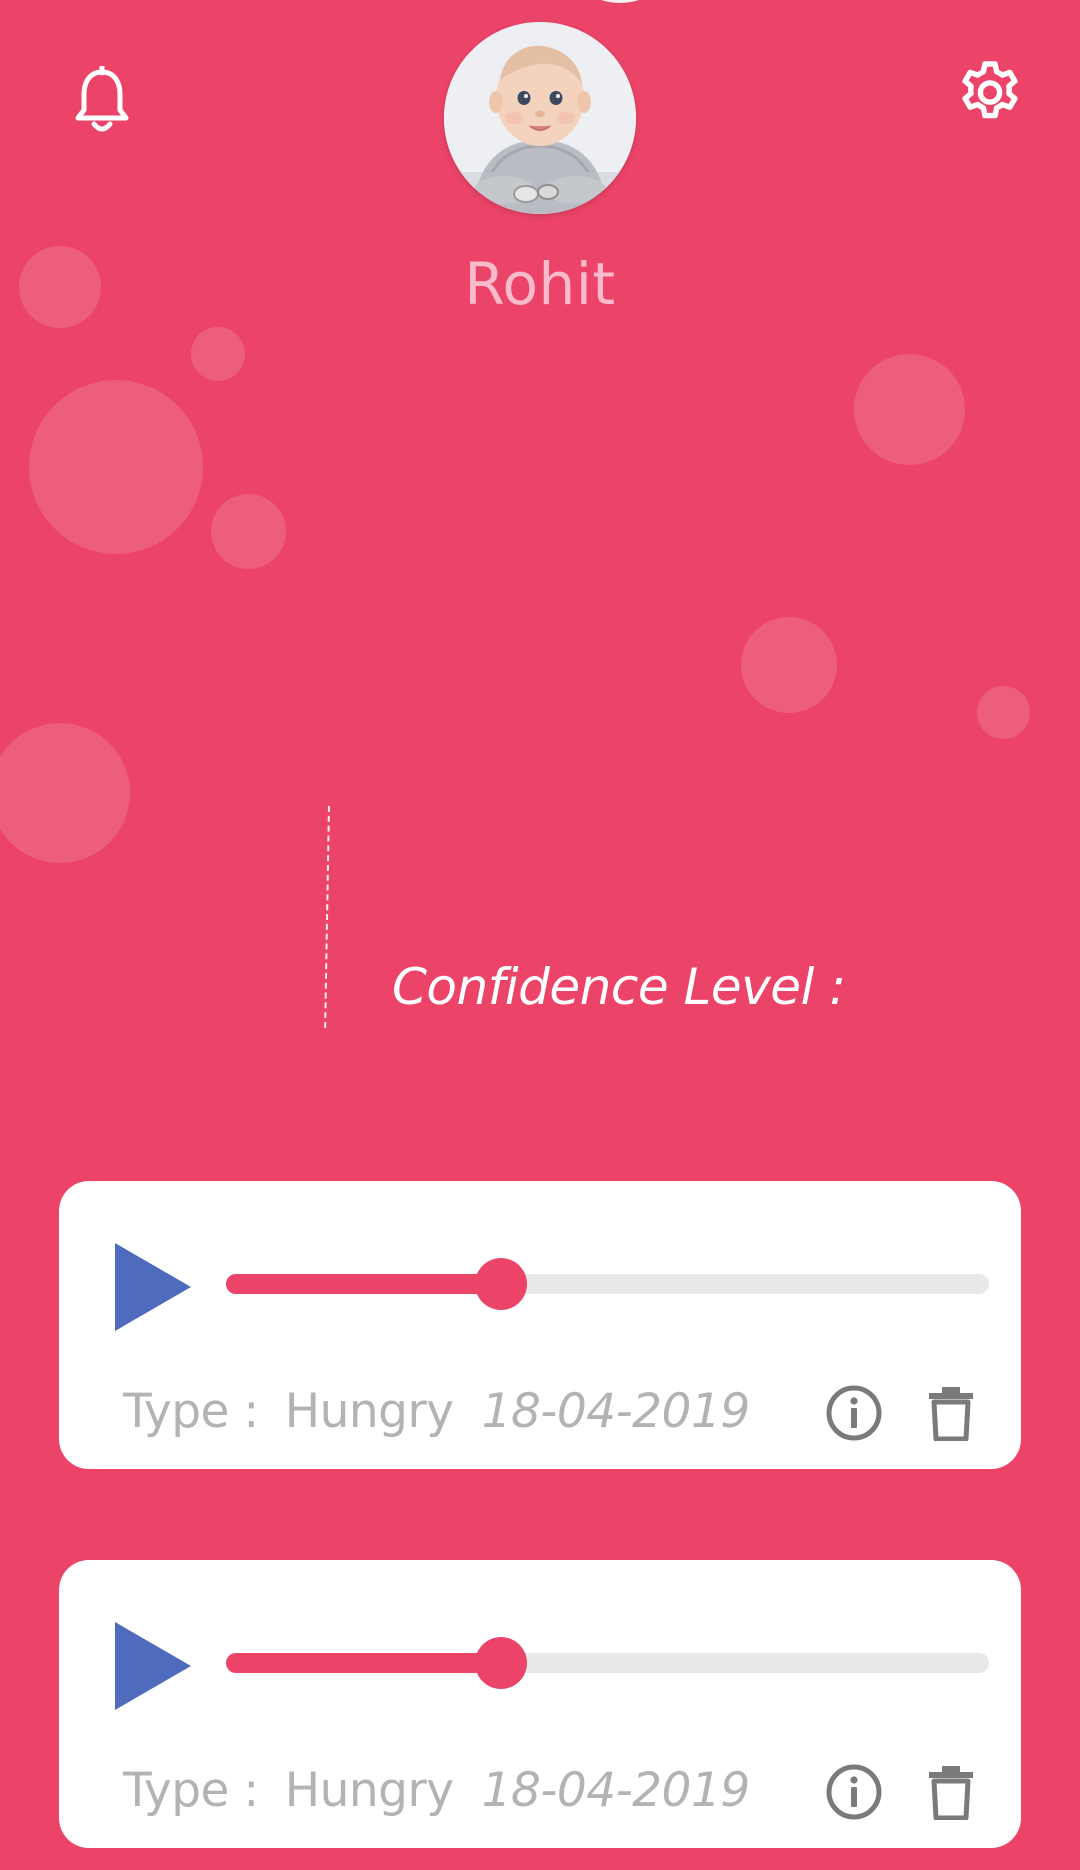 This screenshot has height=1870, width=1080. What do you see at coordinates (327, 917) in the screenshot?
I see `dashed-divider` at bounding box center [327, 917].